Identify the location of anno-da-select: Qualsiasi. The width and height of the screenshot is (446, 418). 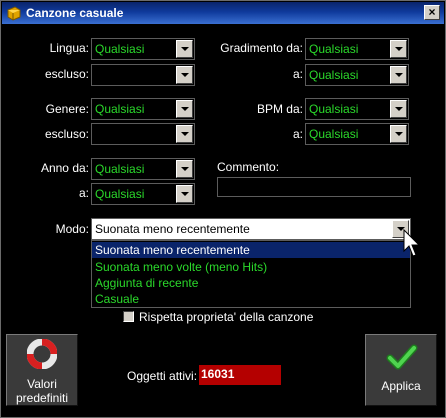
(143, 169).